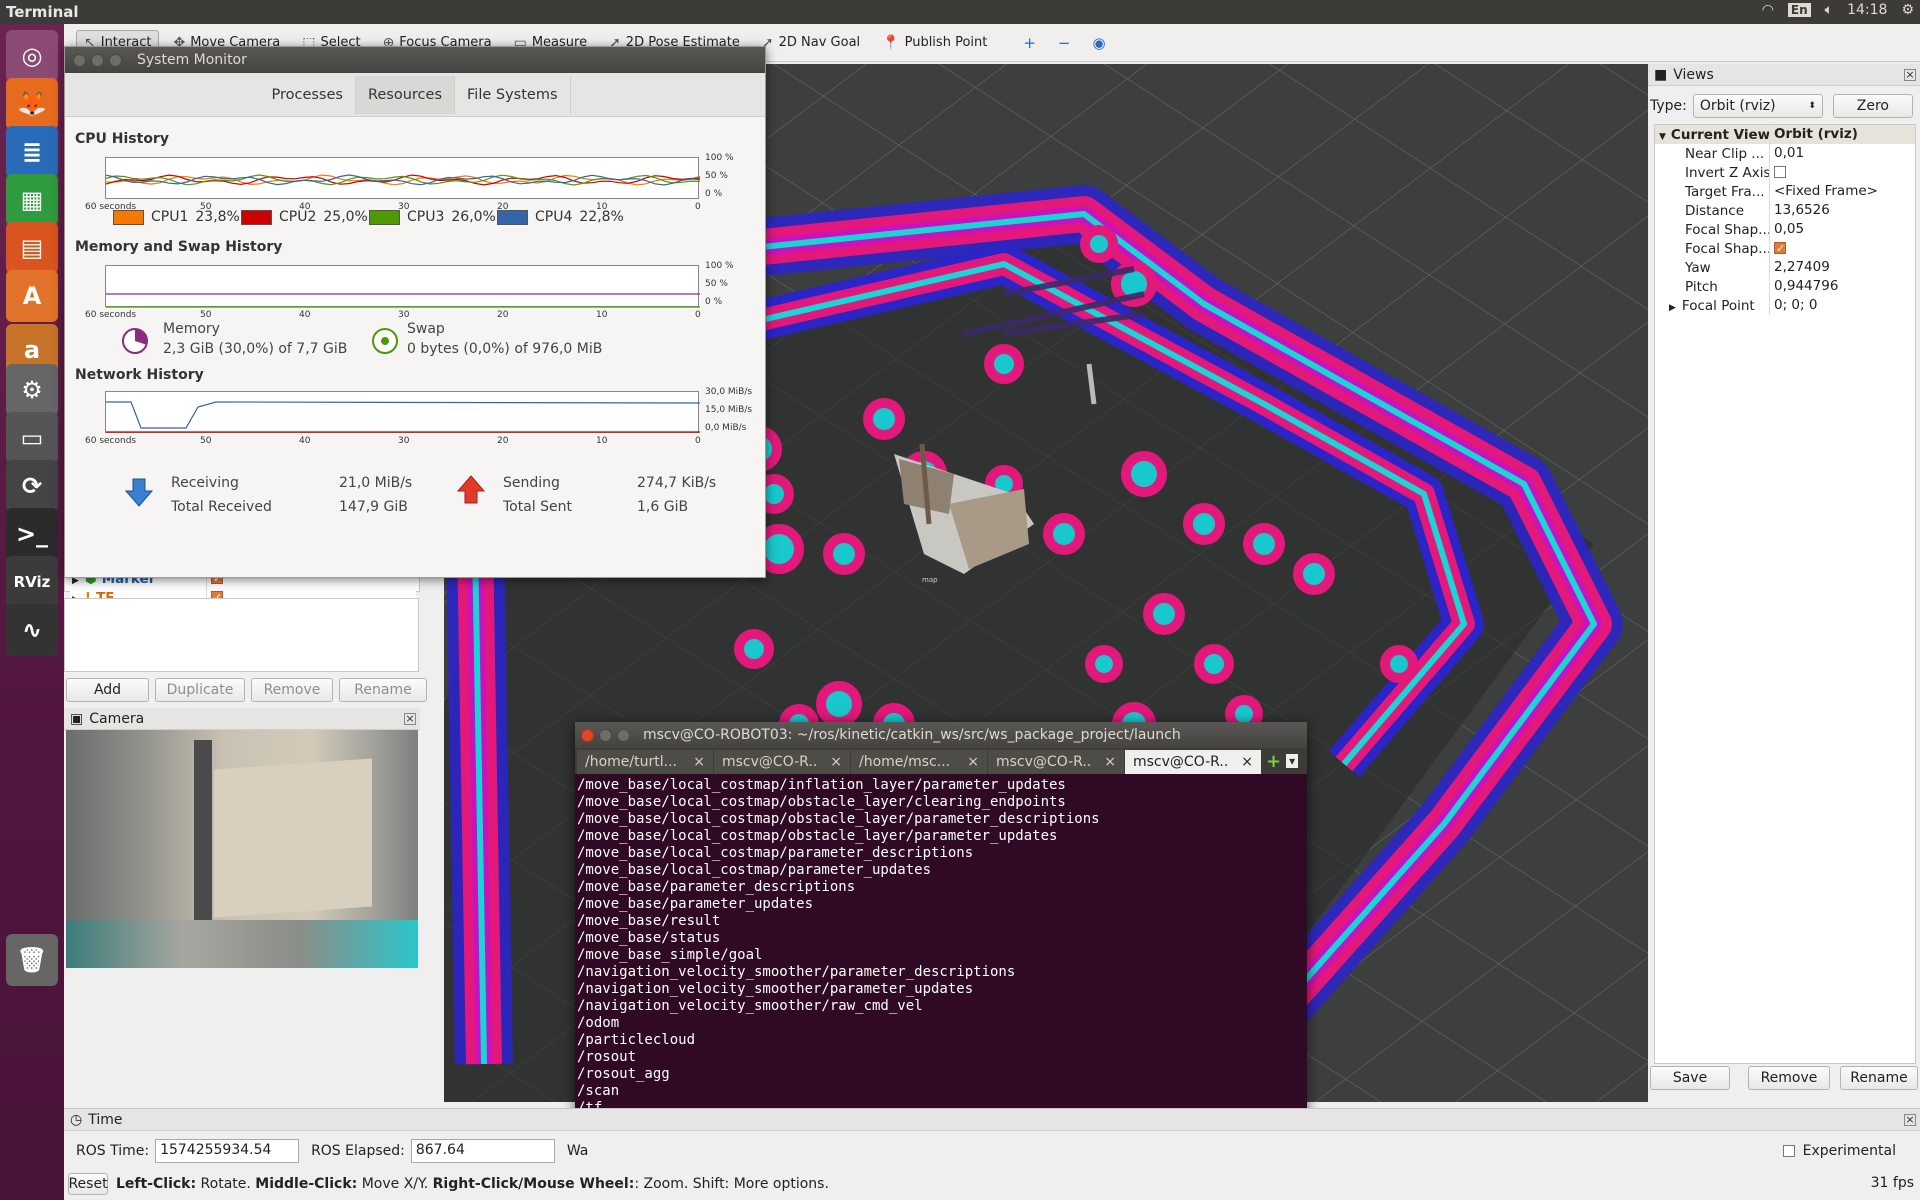 This screenshot has height=1200, width=1920. Describe the element at coordinates (32, 534) in the screenshot. I see `terminal-icon: >_` at that location.